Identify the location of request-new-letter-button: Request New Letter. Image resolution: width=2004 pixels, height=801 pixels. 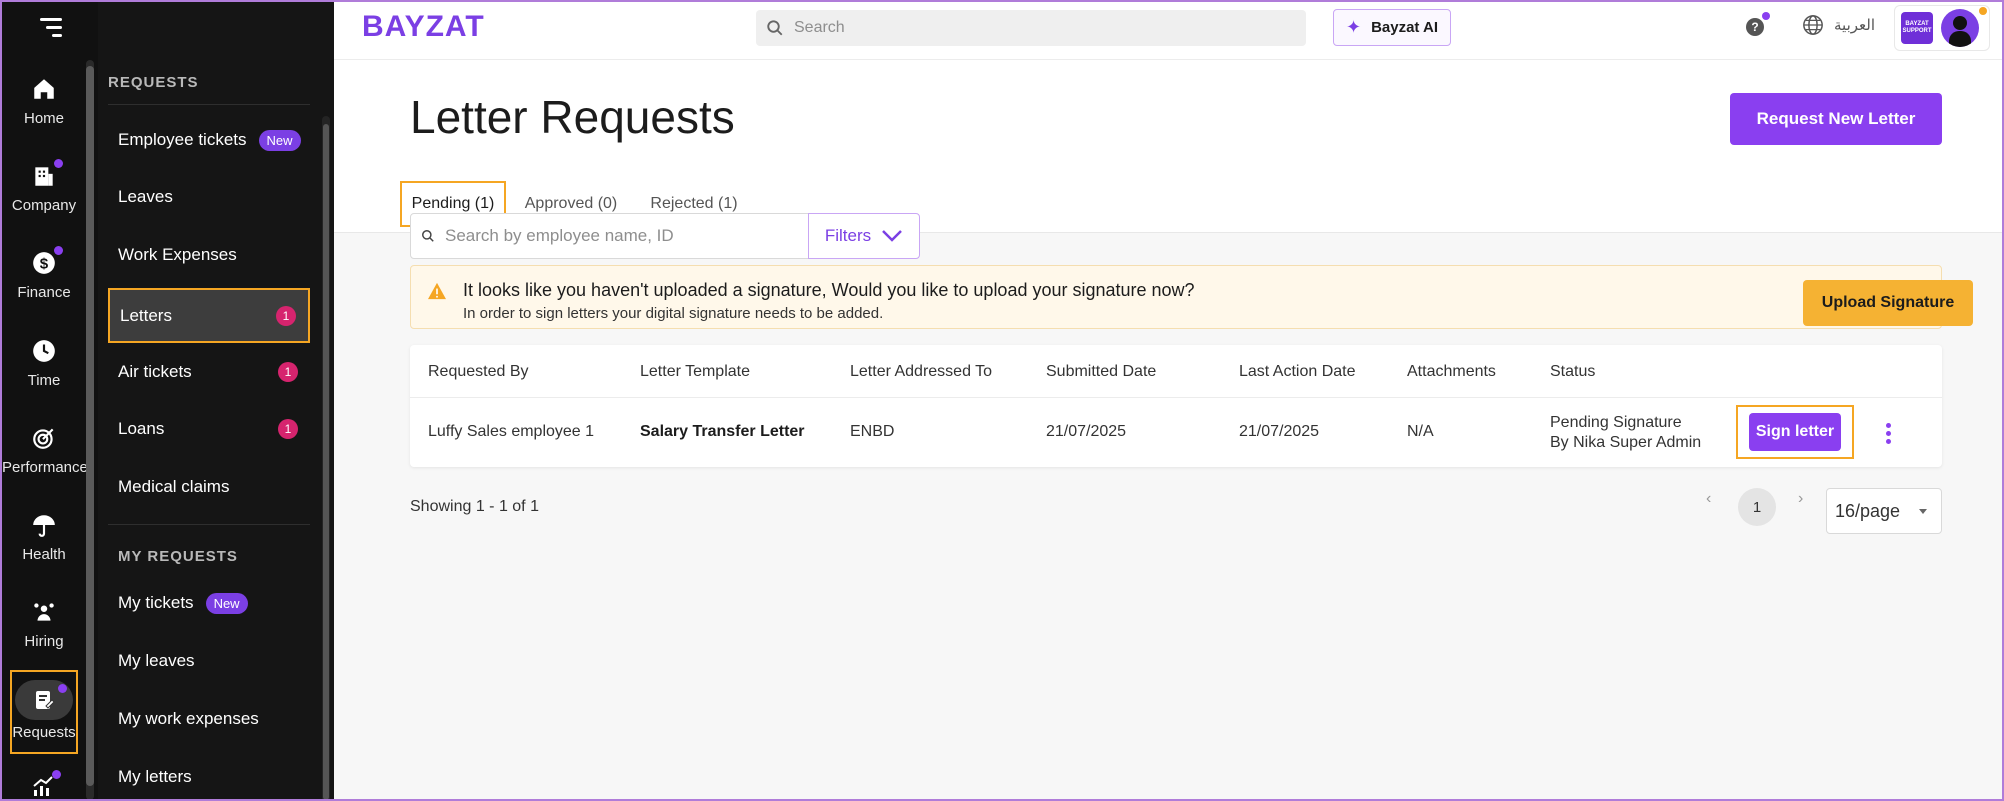
(1836, 119).